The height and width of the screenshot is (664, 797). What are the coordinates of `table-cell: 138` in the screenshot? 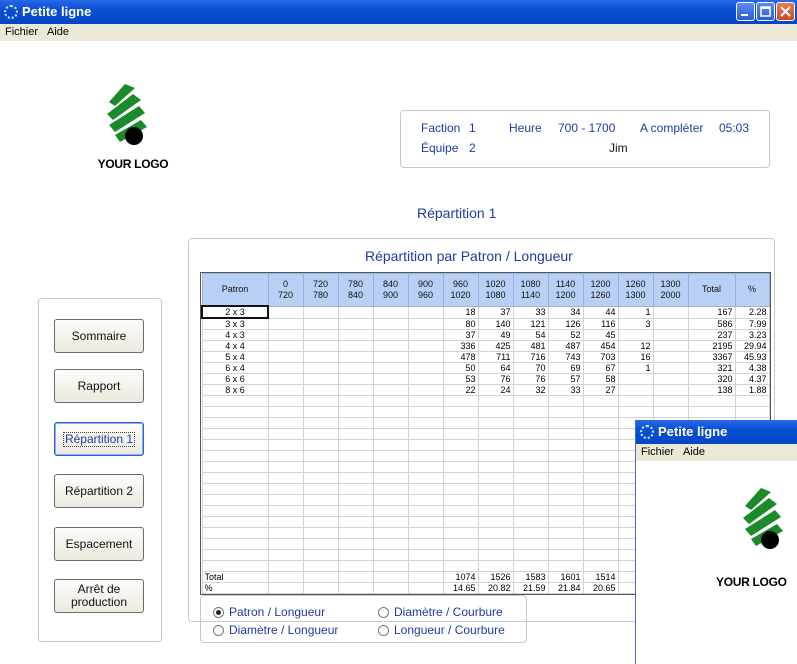 It's located at (711, 390).